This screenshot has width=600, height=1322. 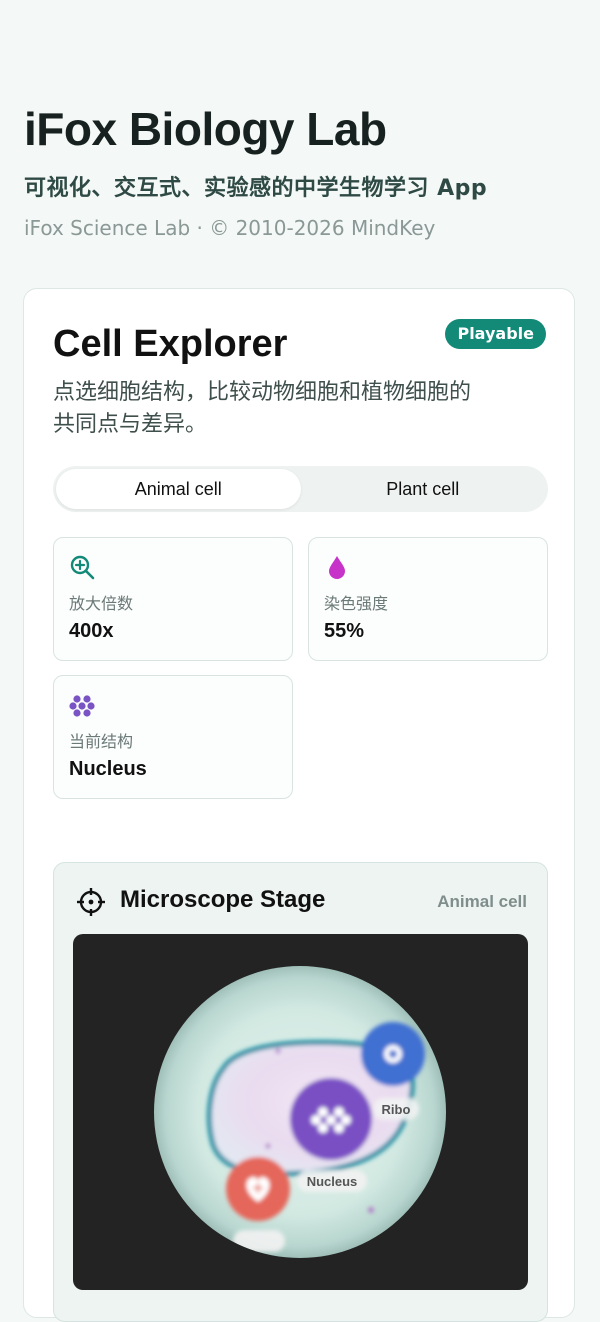 What do you see at coordinates (173, 599) in the screenshot?
I see `magnification-stat: 放大倍数 400x` at bounding box center [173, 599].